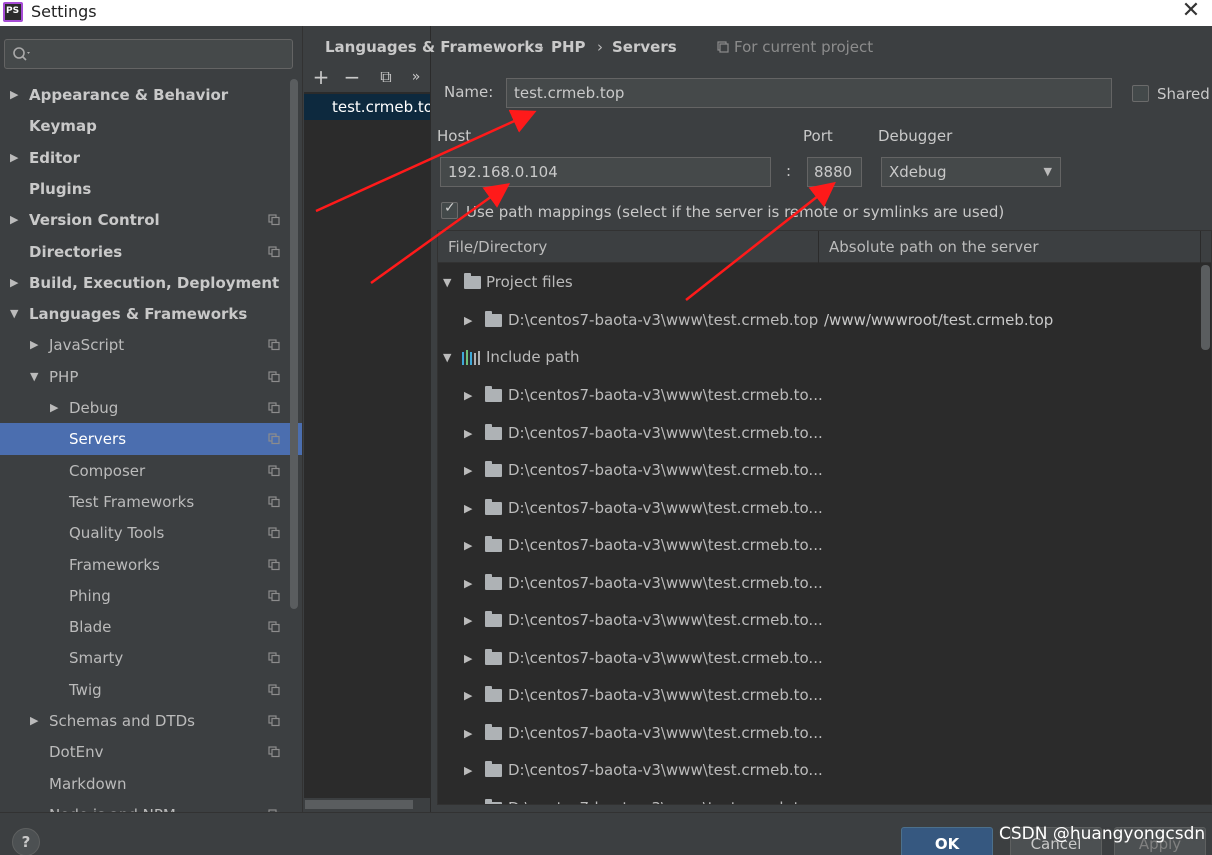 The image size is (1212, 855). I want to click on table-scrollbar, so click(1205, 307).